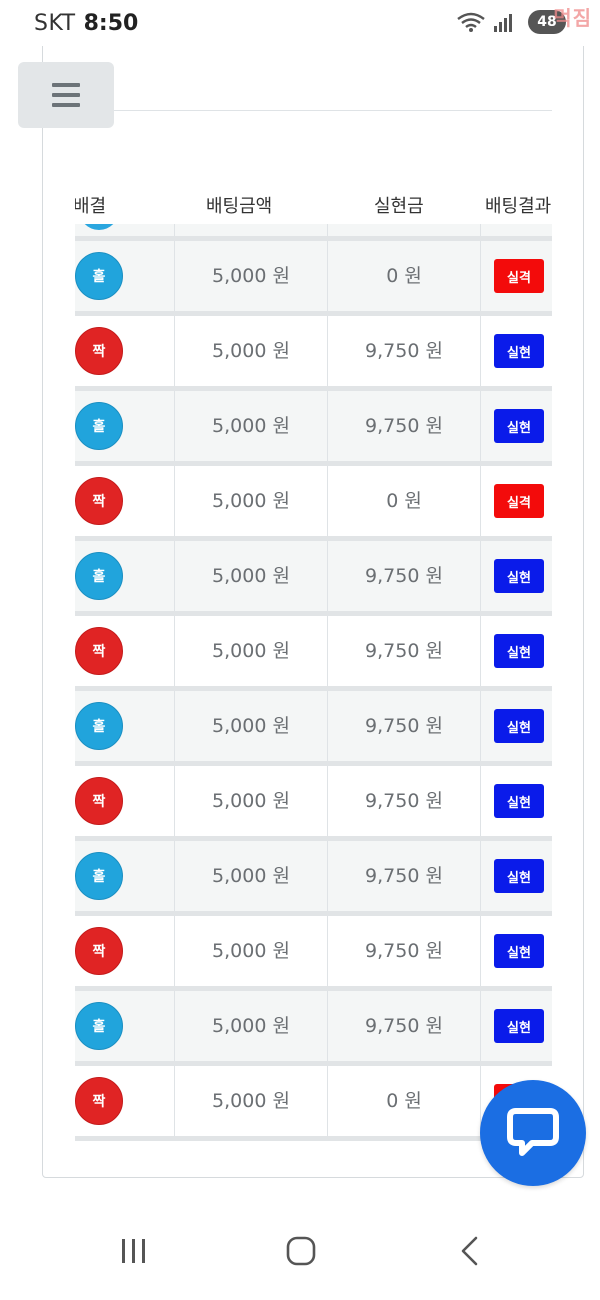  What do you see at coordinates (55, 23) in the screenshot?
I see `carrier-label: SKT` at bounding box center [55, 23].